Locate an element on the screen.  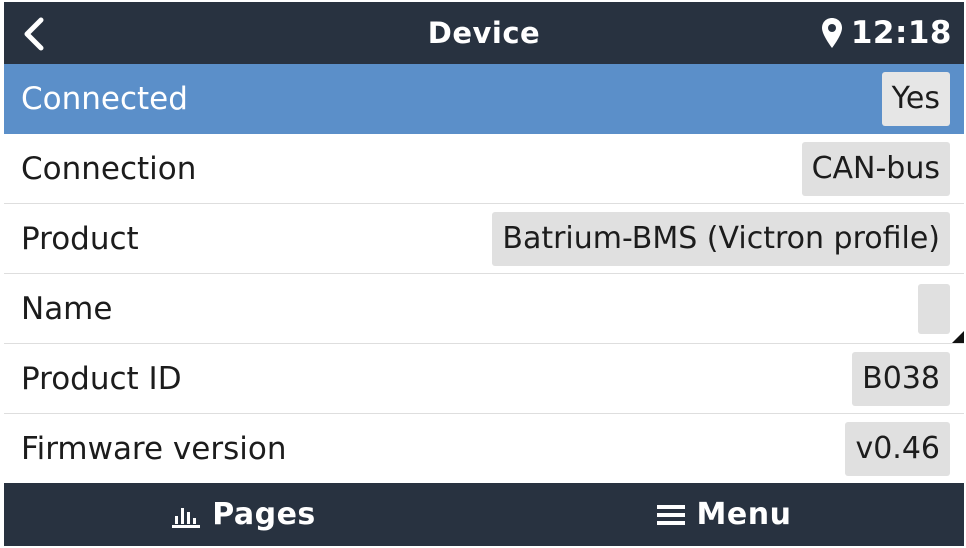
pages-button: Pages is located at coordinates (244, 514).